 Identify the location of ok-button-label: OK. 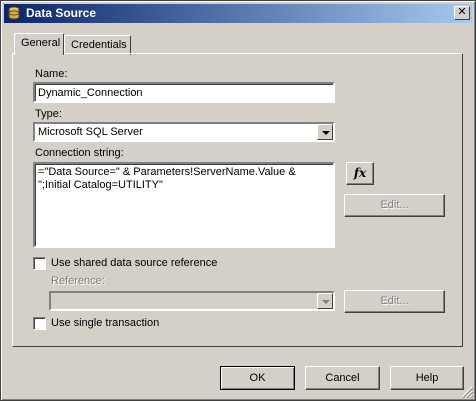
(257, 378).